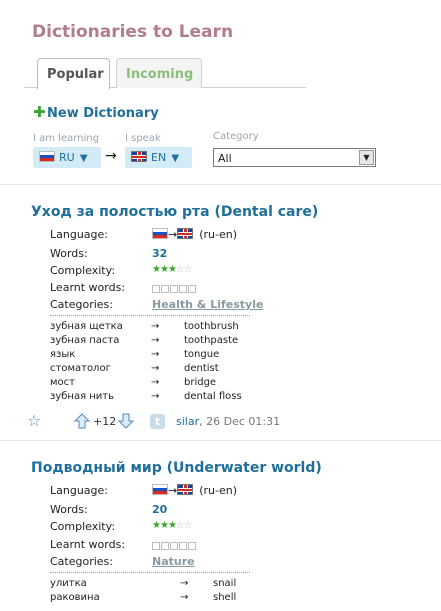 The height and width of the screenshot is (611, 441). Describe the element at coordinates (160, 253) in the screenshot. I see `words-count: 32` at that location.